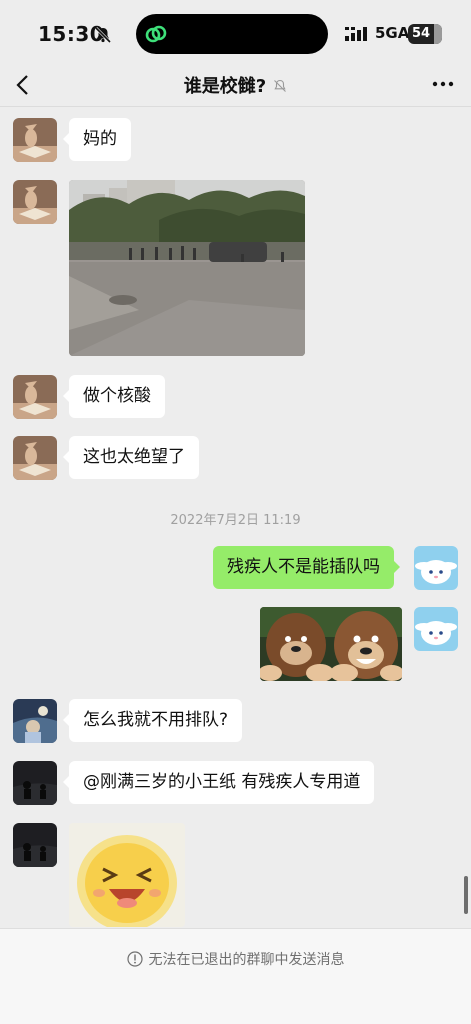  What do you see at coordinates (131, 457) in the screenshot?
I see `message-bubble: 这也太绝望了` at bounding box center [131, 457].